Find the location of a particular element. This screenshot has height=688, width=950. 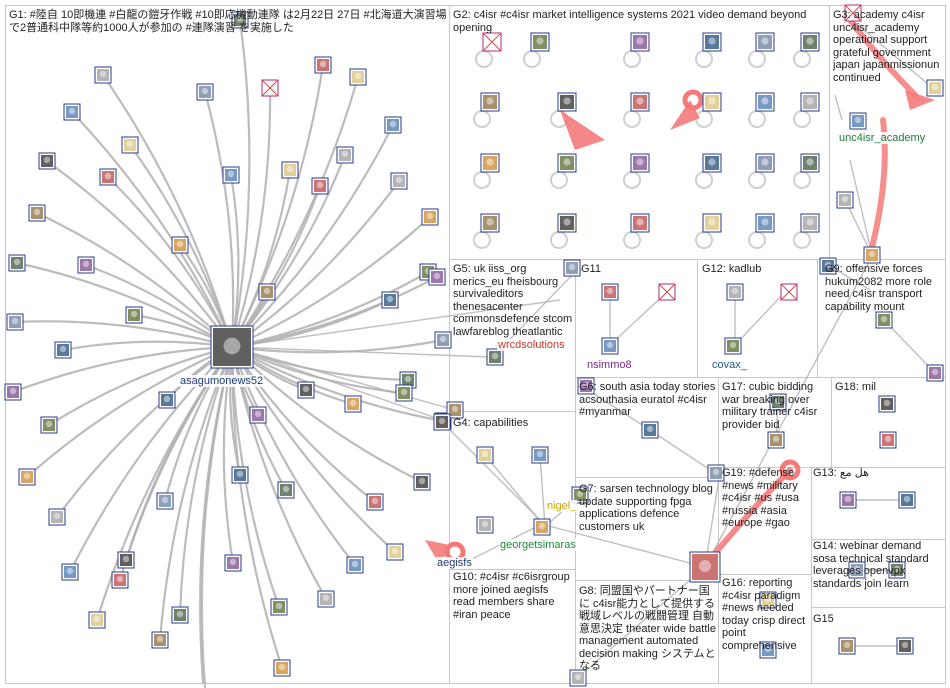

node-label-aegisfs: aegisfs is located at coordinates (454, 563).